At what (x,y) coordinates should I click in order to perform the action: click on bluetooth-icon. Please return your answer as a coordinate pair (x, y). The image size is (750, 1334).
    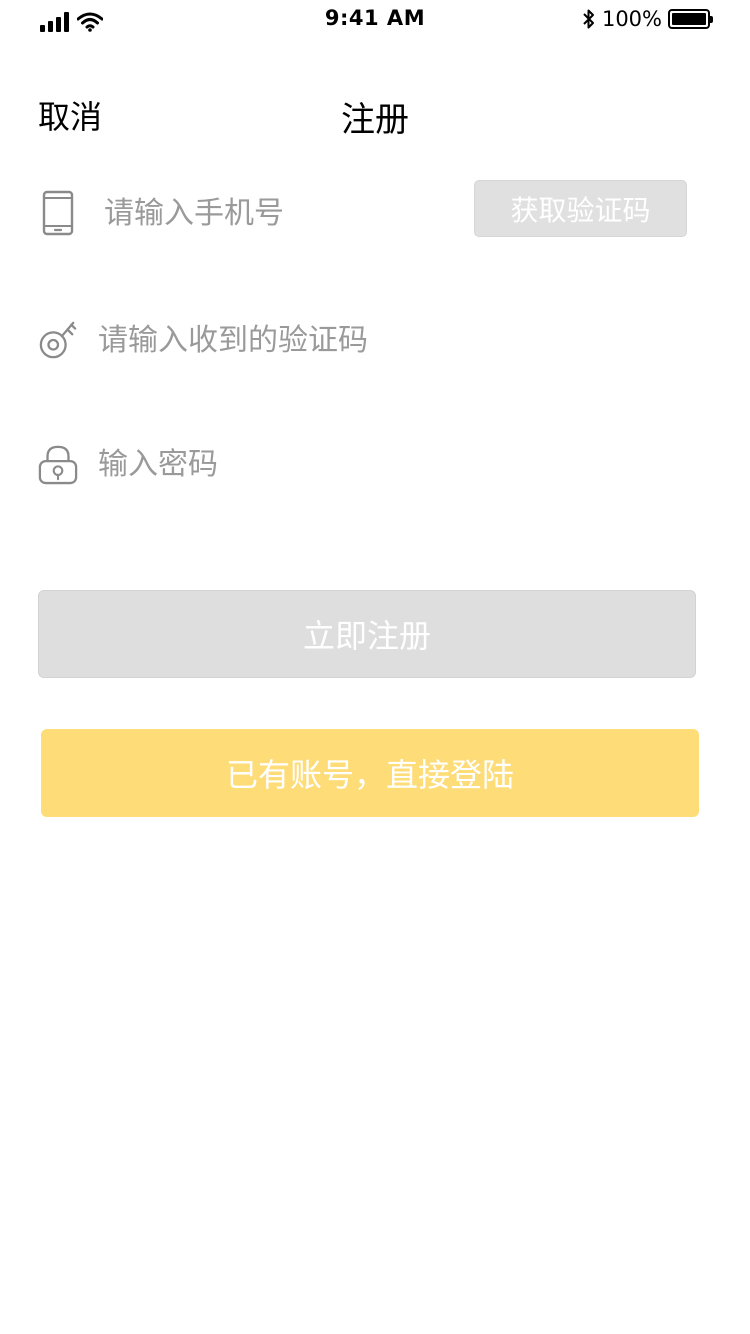
    Looking at the image, I should click on (588, 19).